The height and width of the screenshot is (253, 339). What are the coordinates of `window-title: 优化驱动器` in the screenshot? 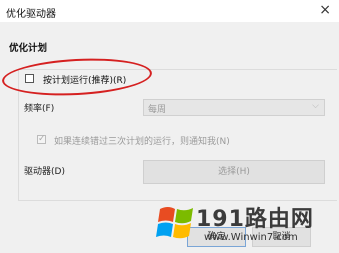 It's located at (31, 14).